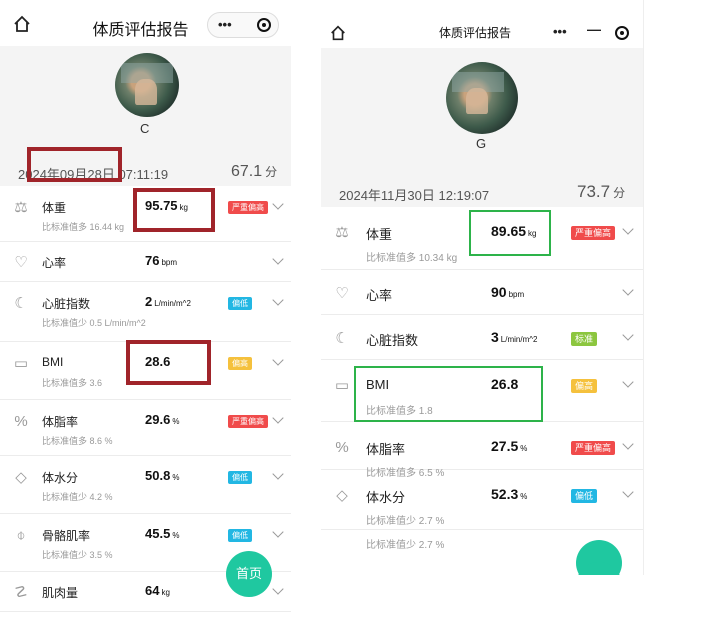  Describe the element at coordinates (54, 208) in the screenshot. I see `metric-name: 体重` at that location.